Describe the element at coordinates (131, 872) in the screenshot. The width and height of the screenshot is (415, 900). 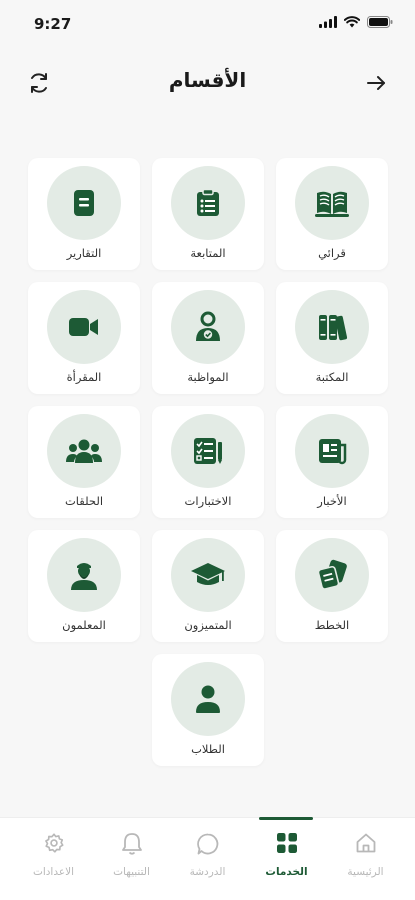
I see `nav-label: التنبيهات` at that location.